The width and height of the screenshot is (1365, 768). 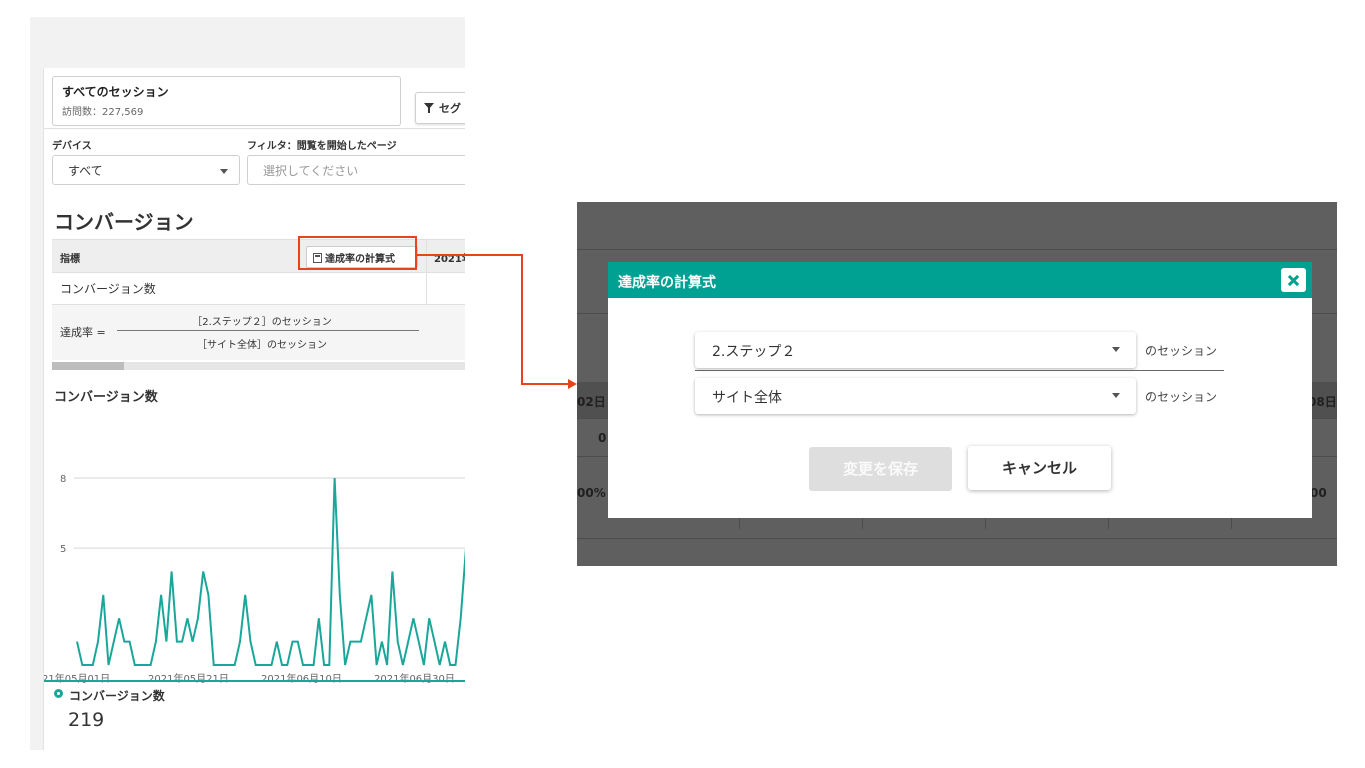 What do you see at coordinates (667, 283) in the screenshot?
I see `modal-title: 達成率の計算式` at bounding box center [667, 283].